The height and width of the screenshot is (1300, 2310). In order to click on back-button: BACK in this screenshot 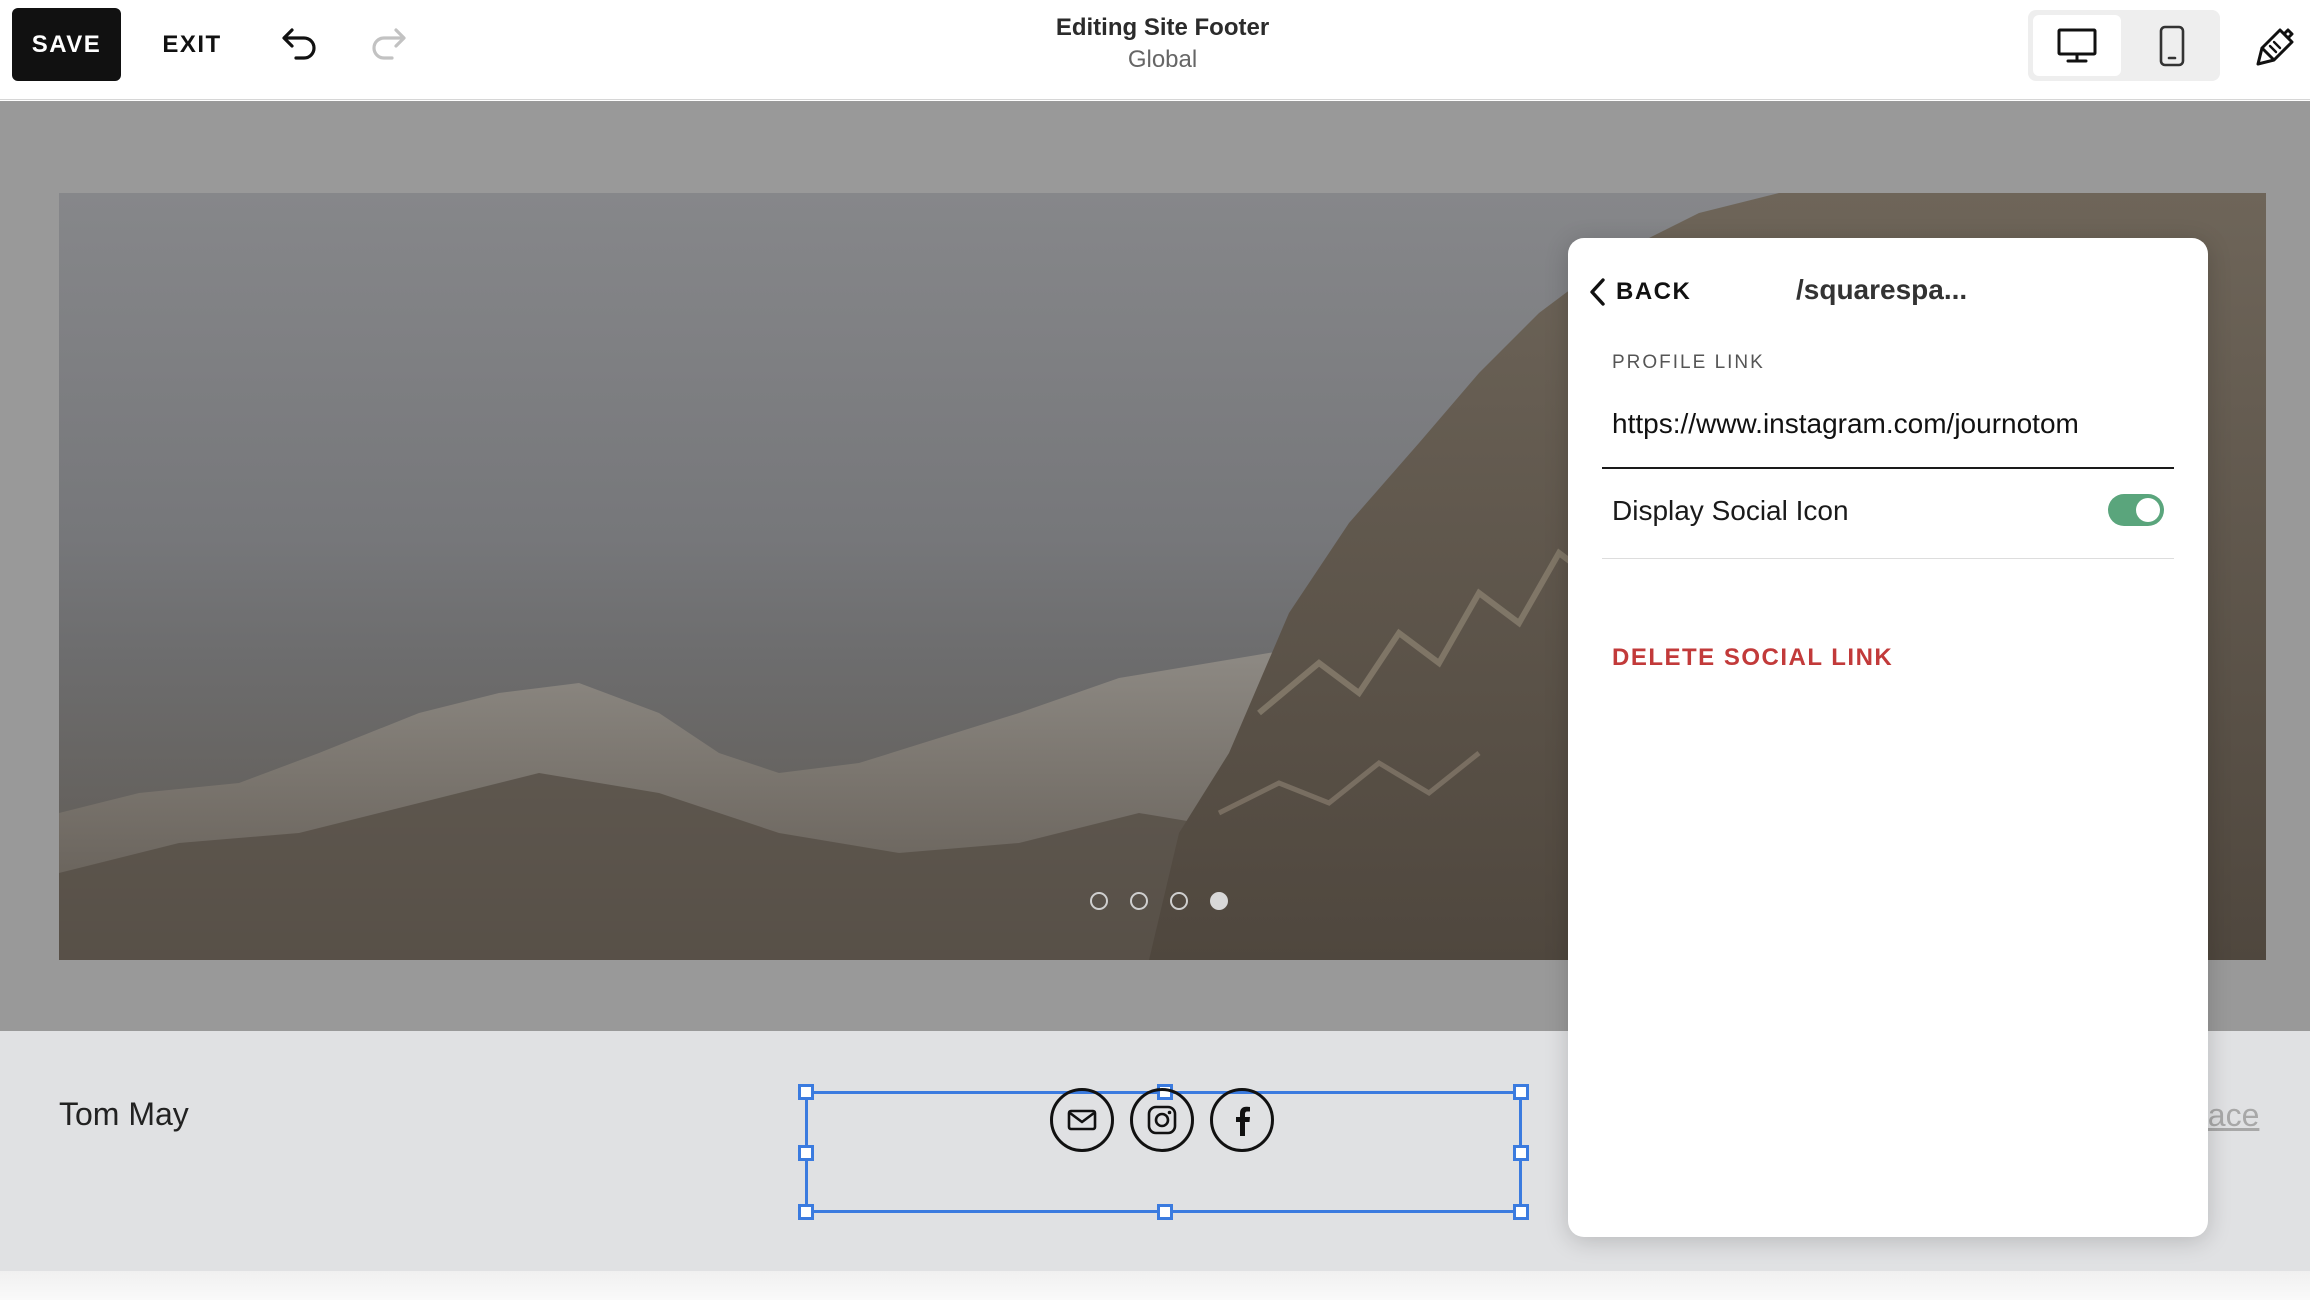, I will do `click(1639, 292)`.